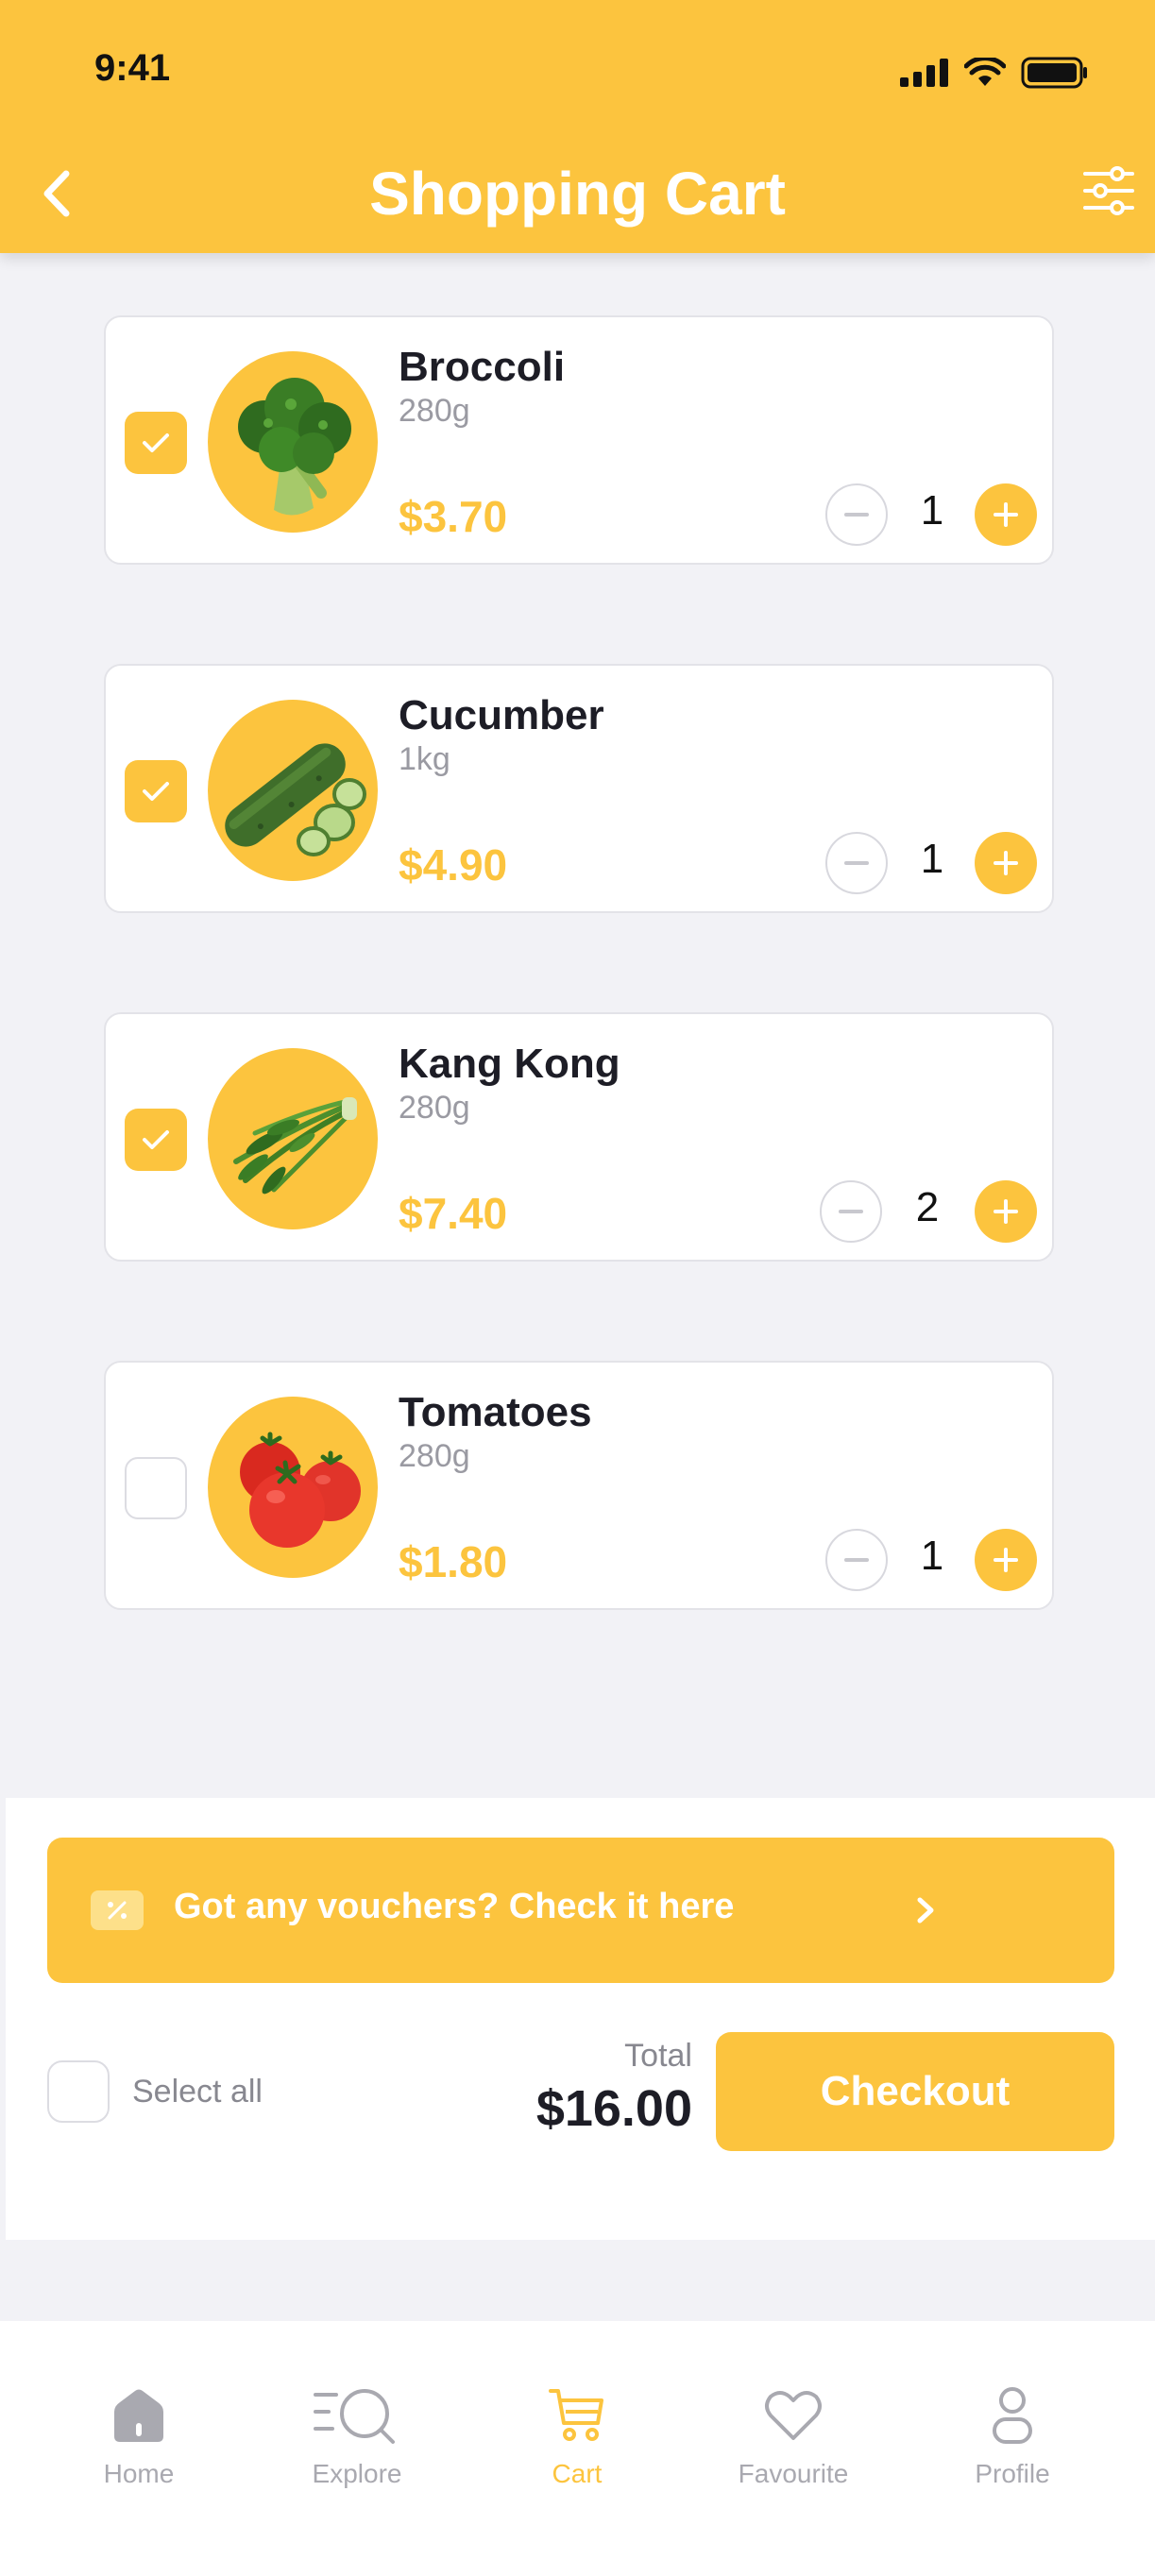  Describe the element at coordinates (924, 73) in the screenshot. I see `signal-icon` at that location.